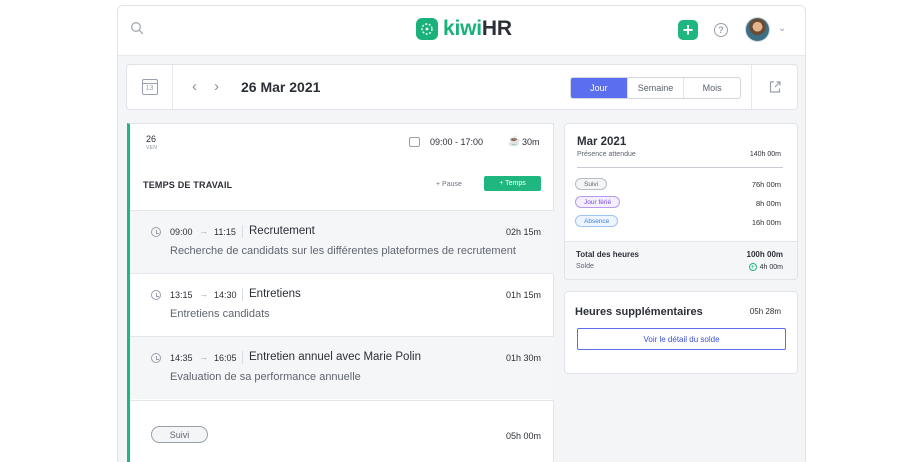 The width and height of the screenshot is (924, 462). I want to click on export-button, so click(774, 87).